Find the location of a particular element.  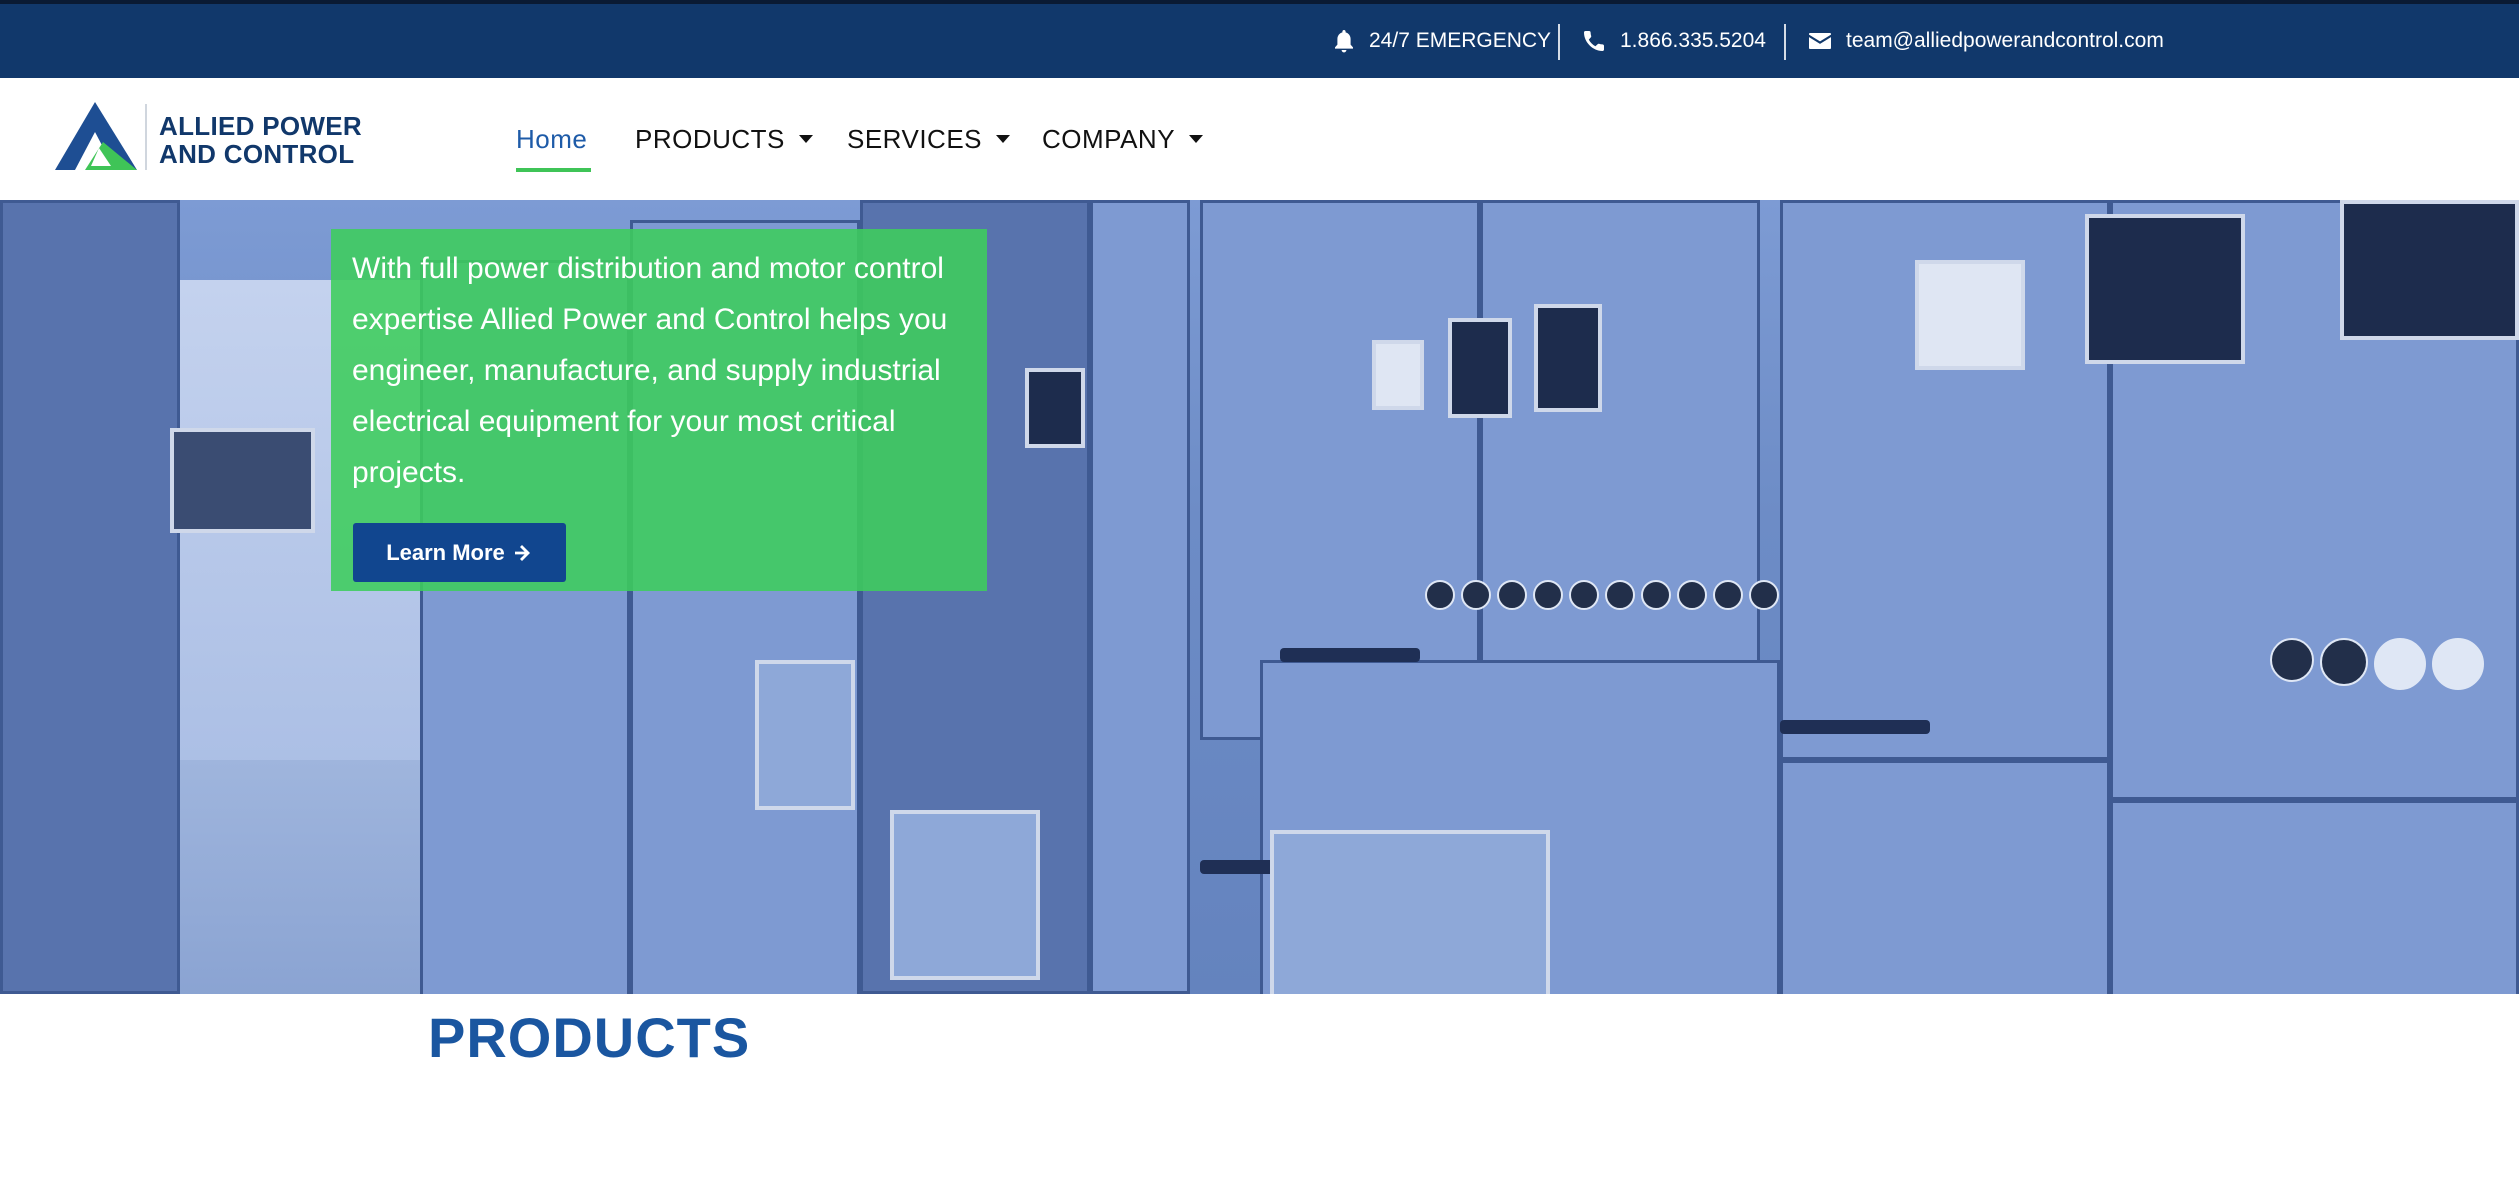

nav-active-underline is located at coordinates (553, 170).